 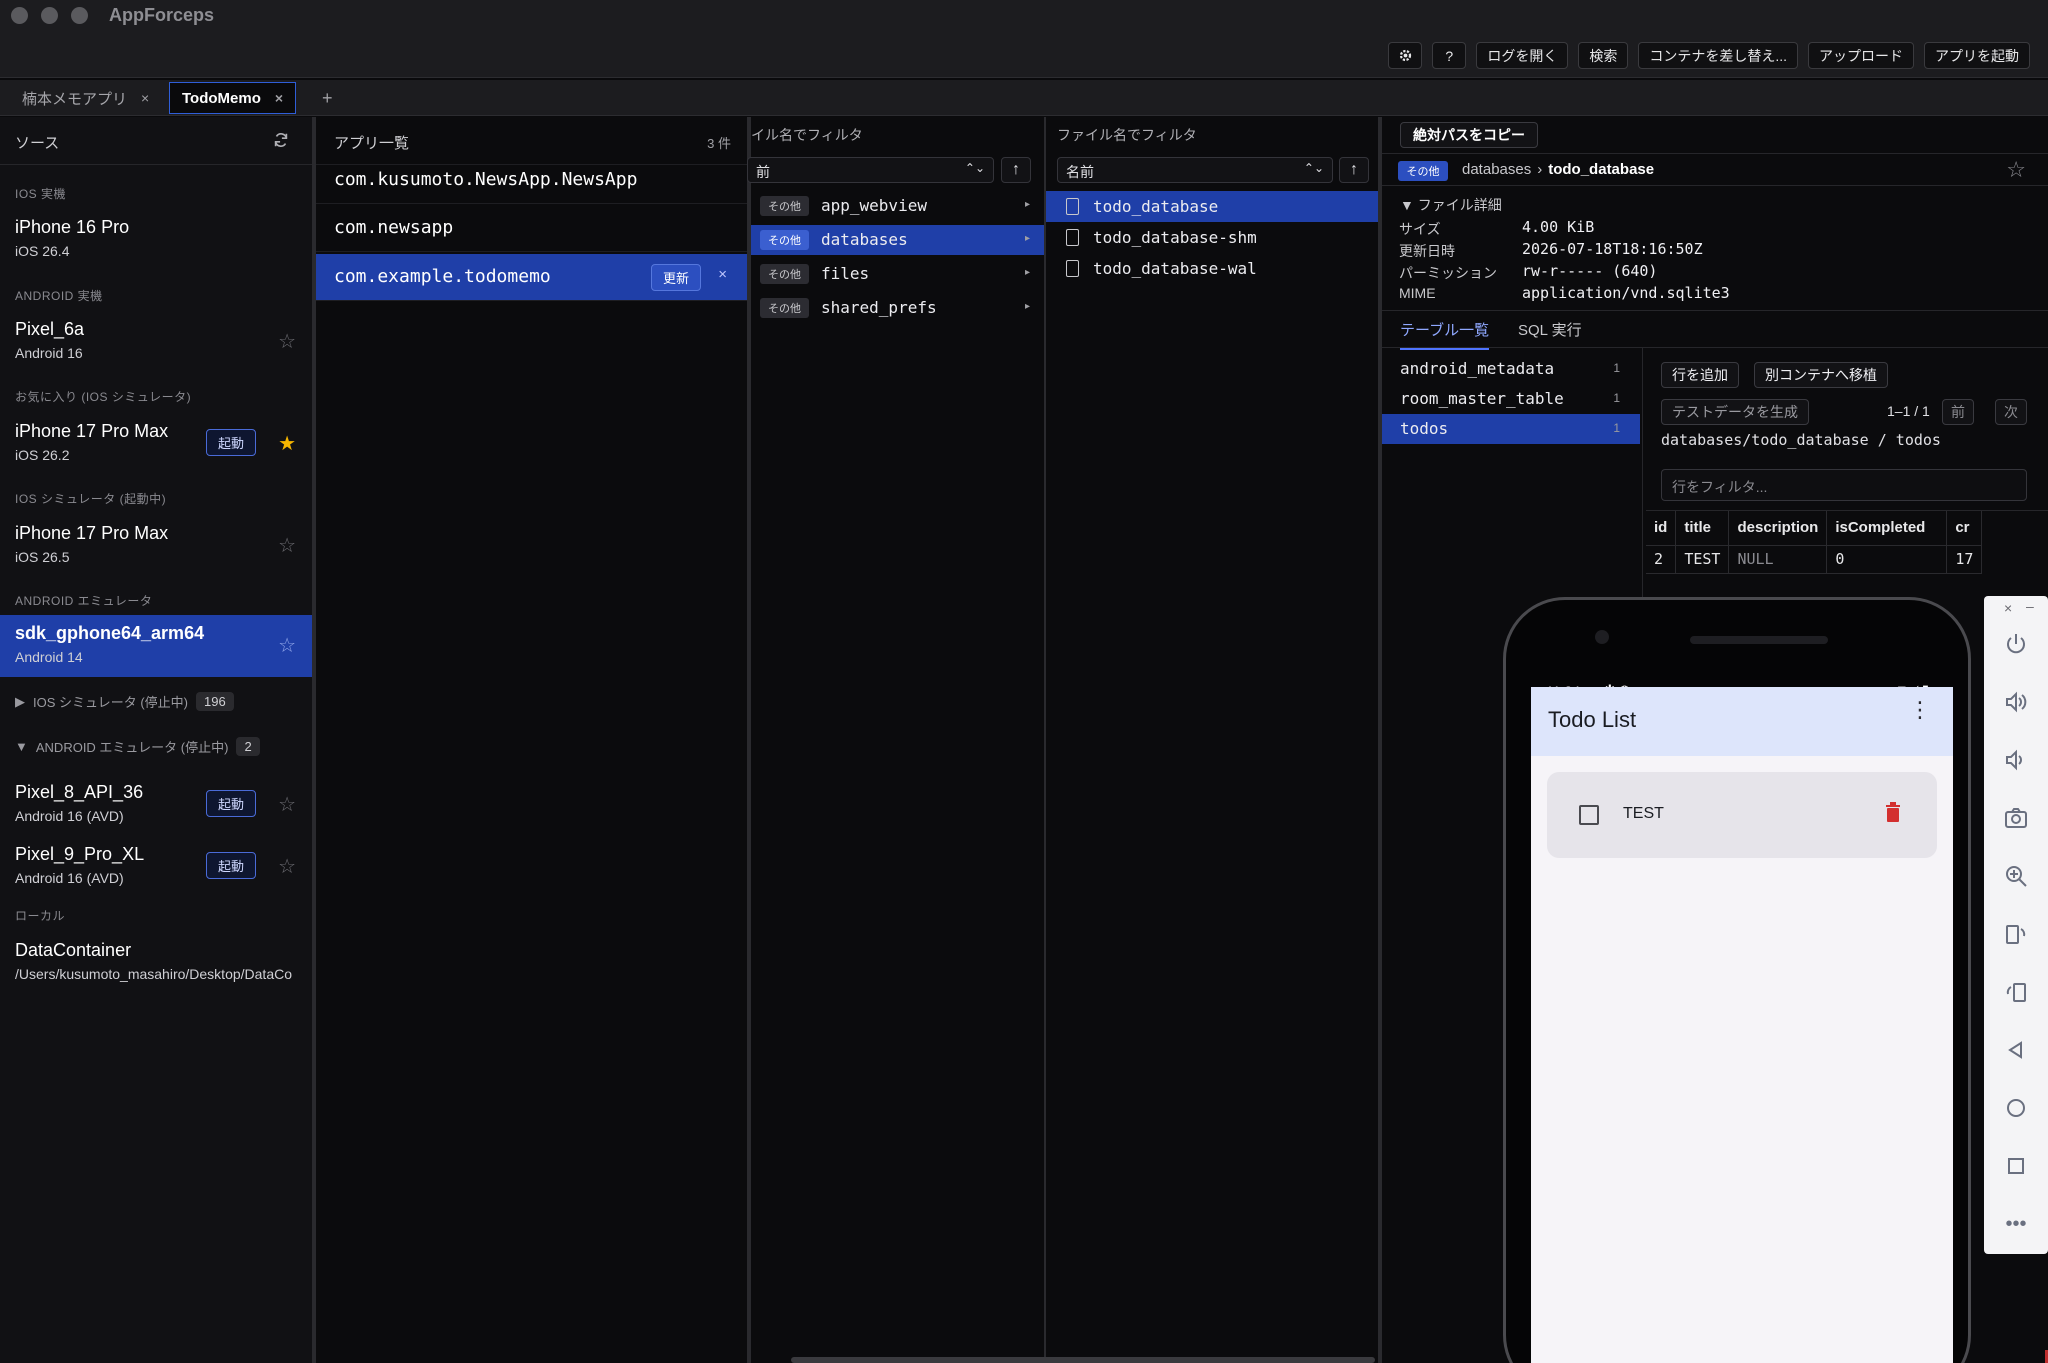 What do you see at coordinates (156, 805) in the screenshot?
I see `device-pixel-8-api-36: Pixel_8_API_36 Android 16 (AVD) 起動 ☆` at bounding box center [156, 805].